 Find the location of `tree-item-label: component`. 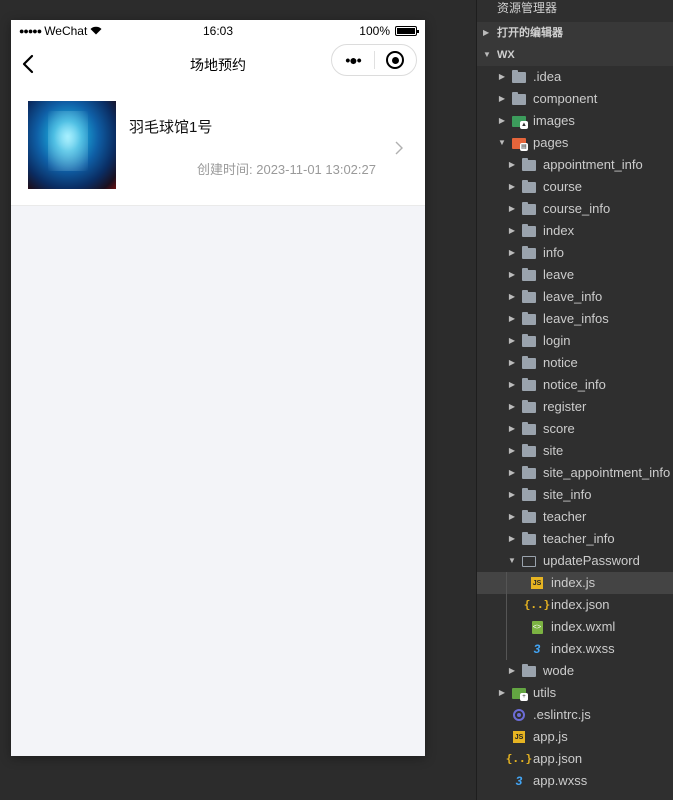

tree-item-label: component is located at coordinates (565, 98).